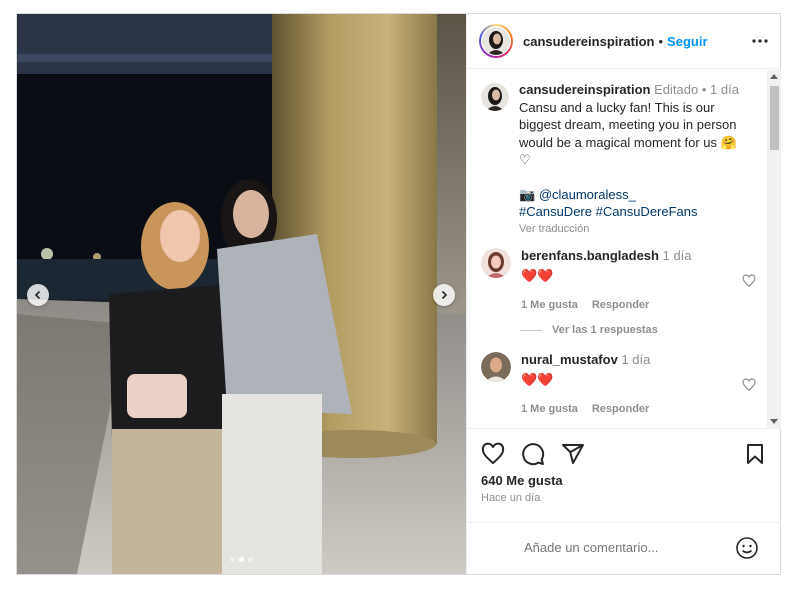  What do you see at coordinates (676, 89) in the screenshot?
I see `caption-edited-label: Editado` at bounding box center [676, 89].